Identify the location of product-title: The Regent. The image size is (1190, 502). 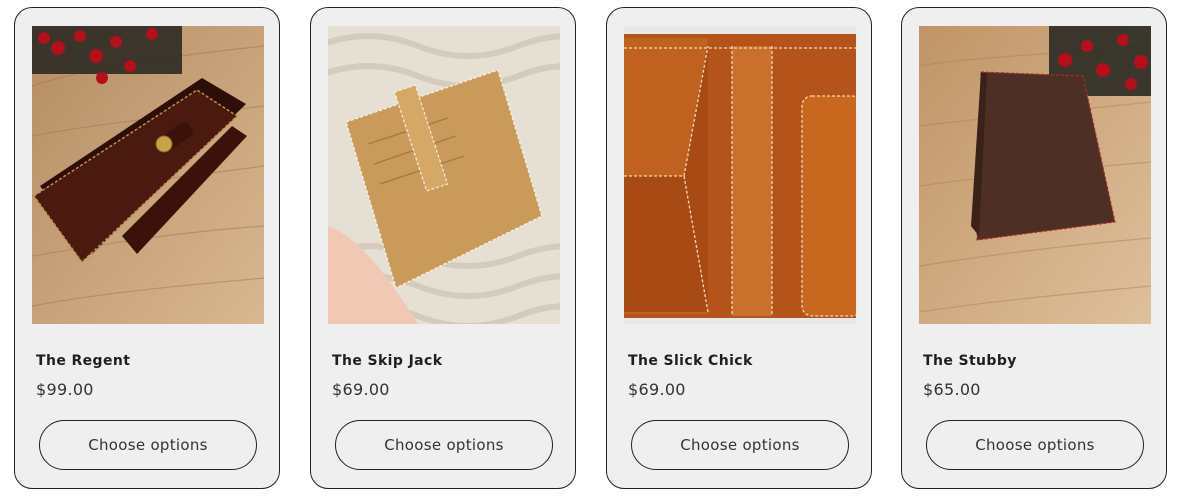
(83, 361).